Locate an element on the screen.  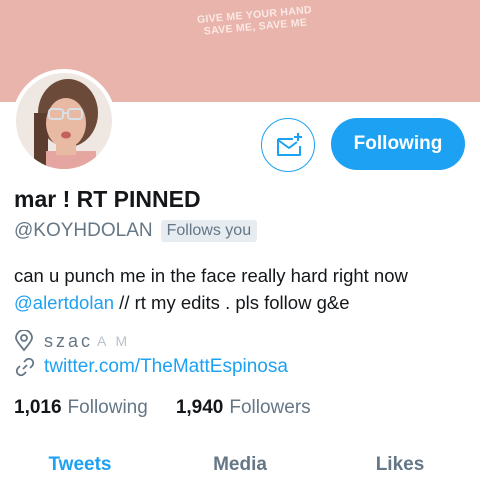
tab-likes: Likes is located at coordinates (400, 465).